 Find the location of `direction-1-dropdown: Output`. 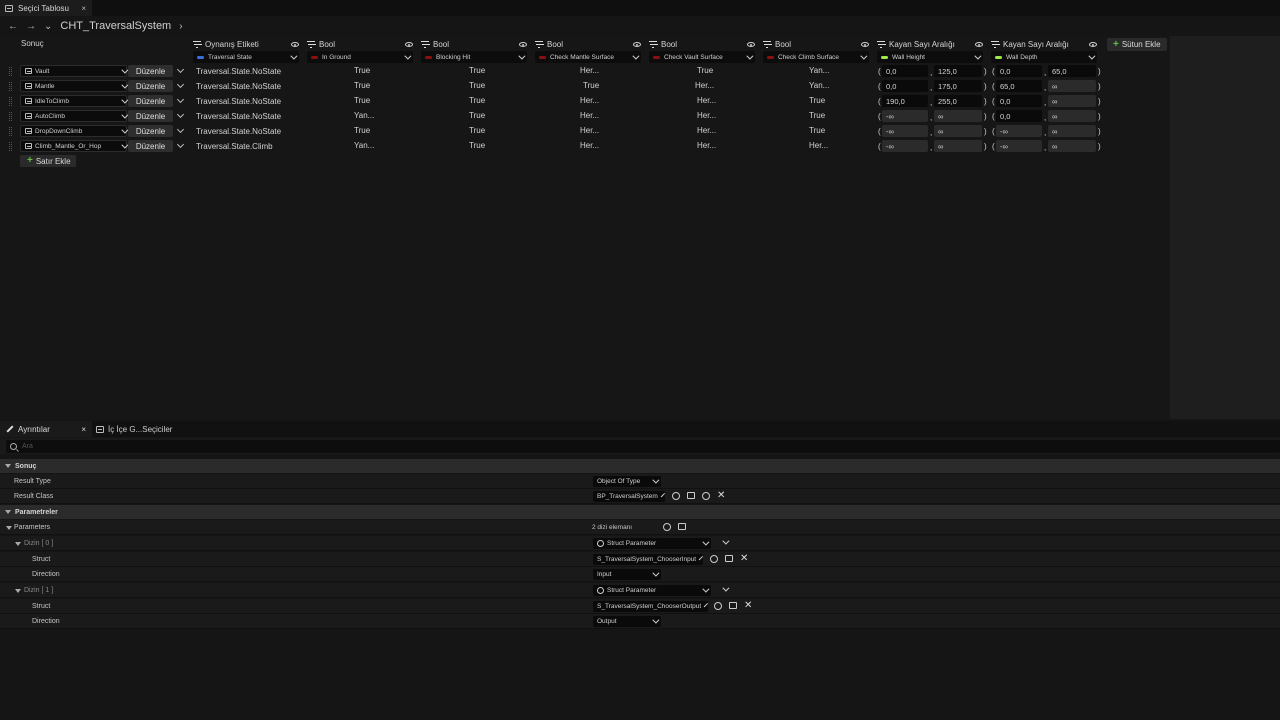

direction-1-dropdown: Output is located at coordinates (627, 621).